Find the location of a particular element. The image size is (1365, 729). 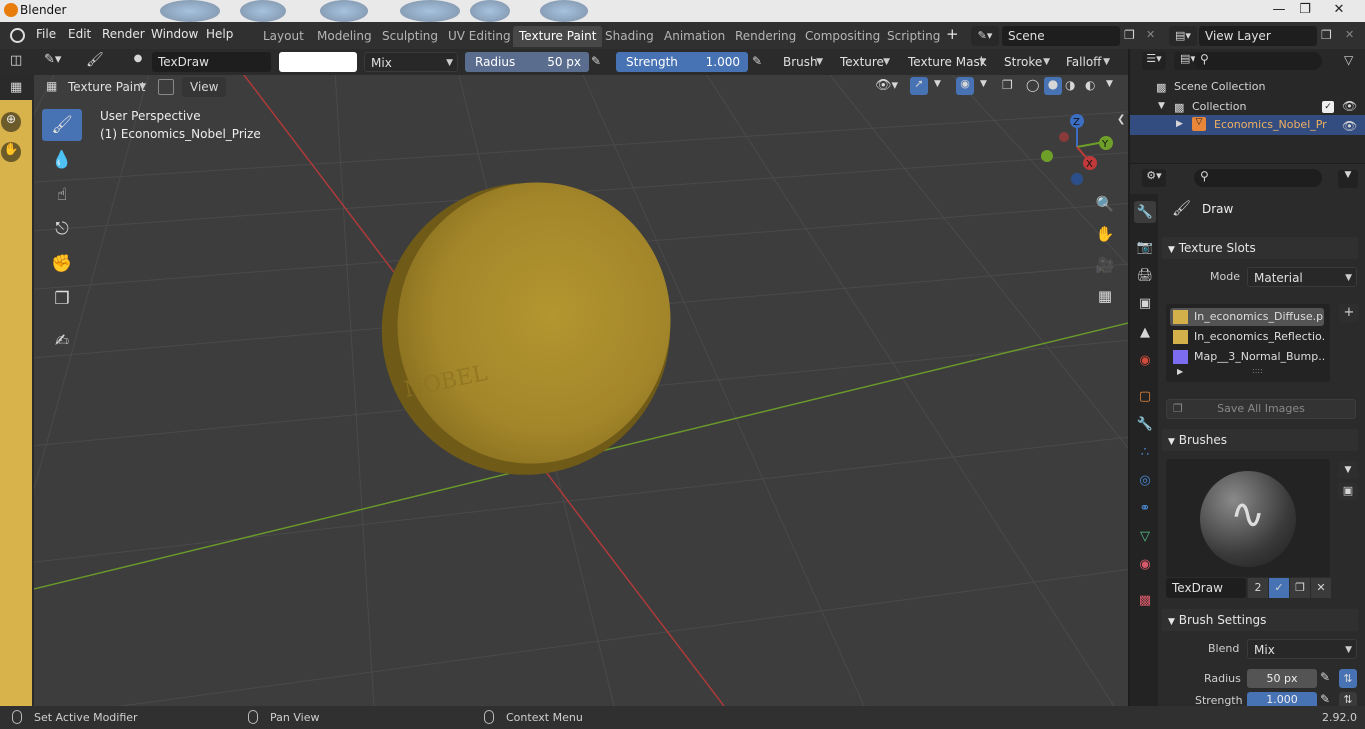

mask-tool-button: ❐ is located at coordinates (62, 299).